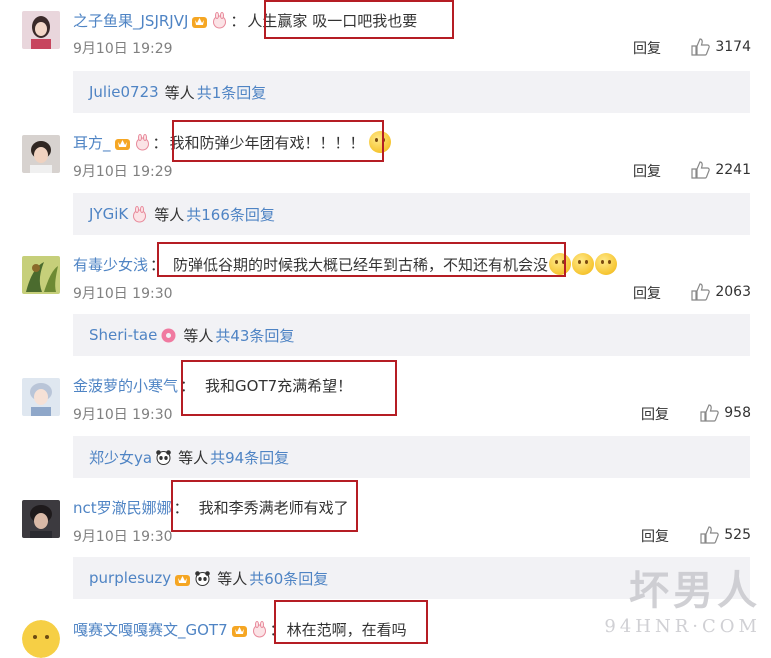 Image resolution: width=771 pixels, height=658 pixels. Describe the element at coordinates (120, 457) in the screenshot. I see `reply-username: 郑少女ya` at that location.